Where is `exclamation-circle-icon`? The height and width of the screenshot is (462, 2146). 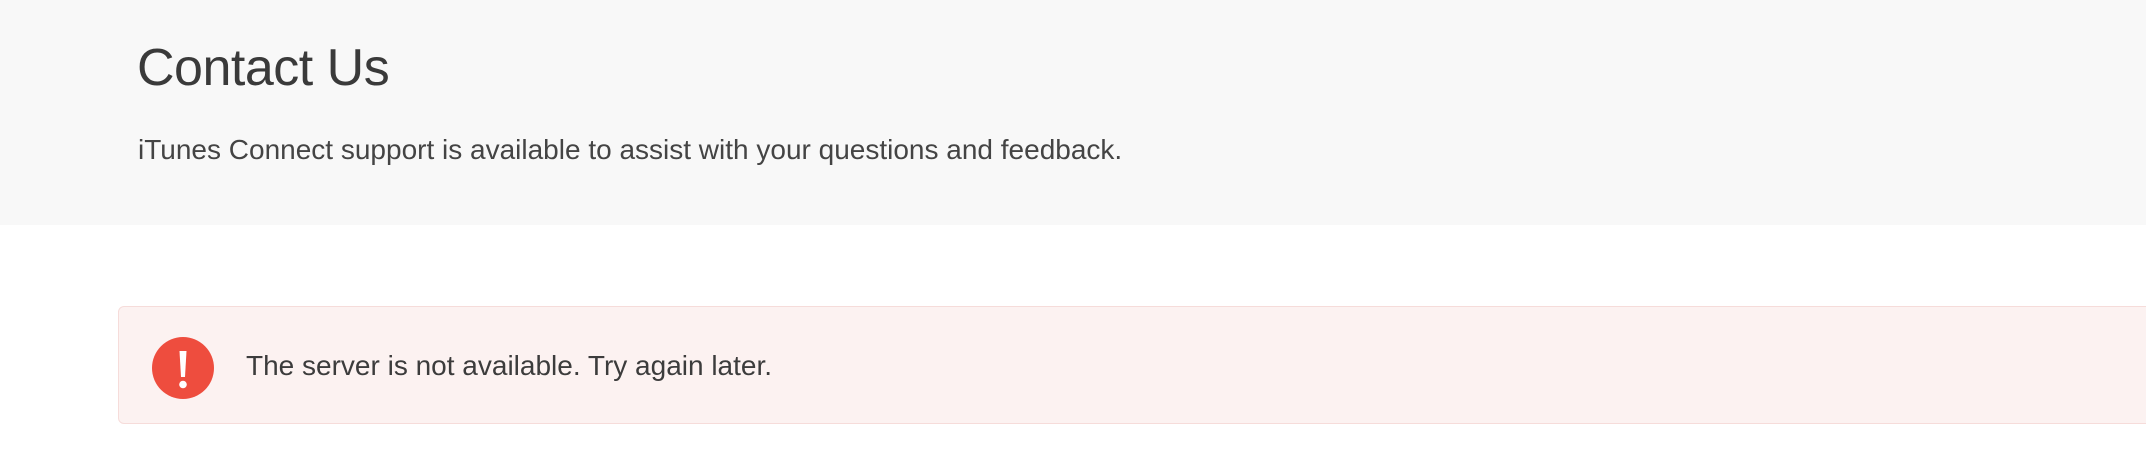
exclamation-circle-icon is located at coordinates (183, 368).